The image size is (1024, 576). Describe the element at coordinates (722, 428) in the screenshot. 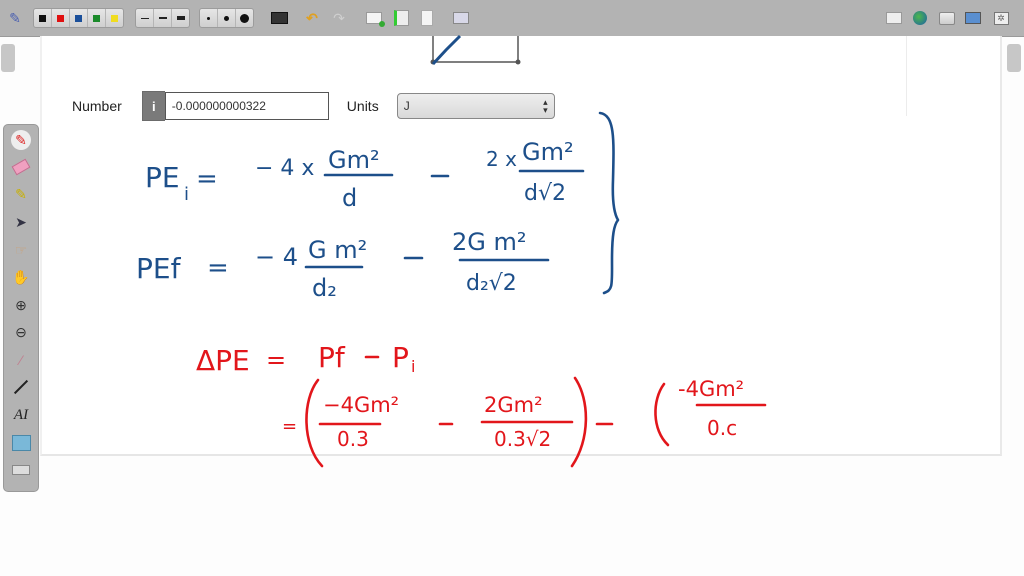

I see `ink-0-partial: 0.c` at that location.